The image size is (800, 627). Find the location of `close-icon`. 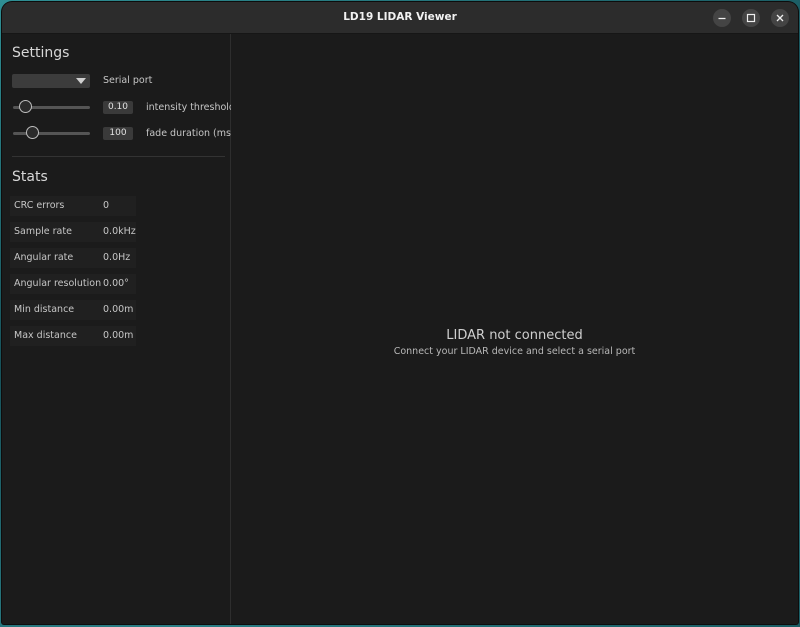

close-icon is located at coordinates (780, 18).